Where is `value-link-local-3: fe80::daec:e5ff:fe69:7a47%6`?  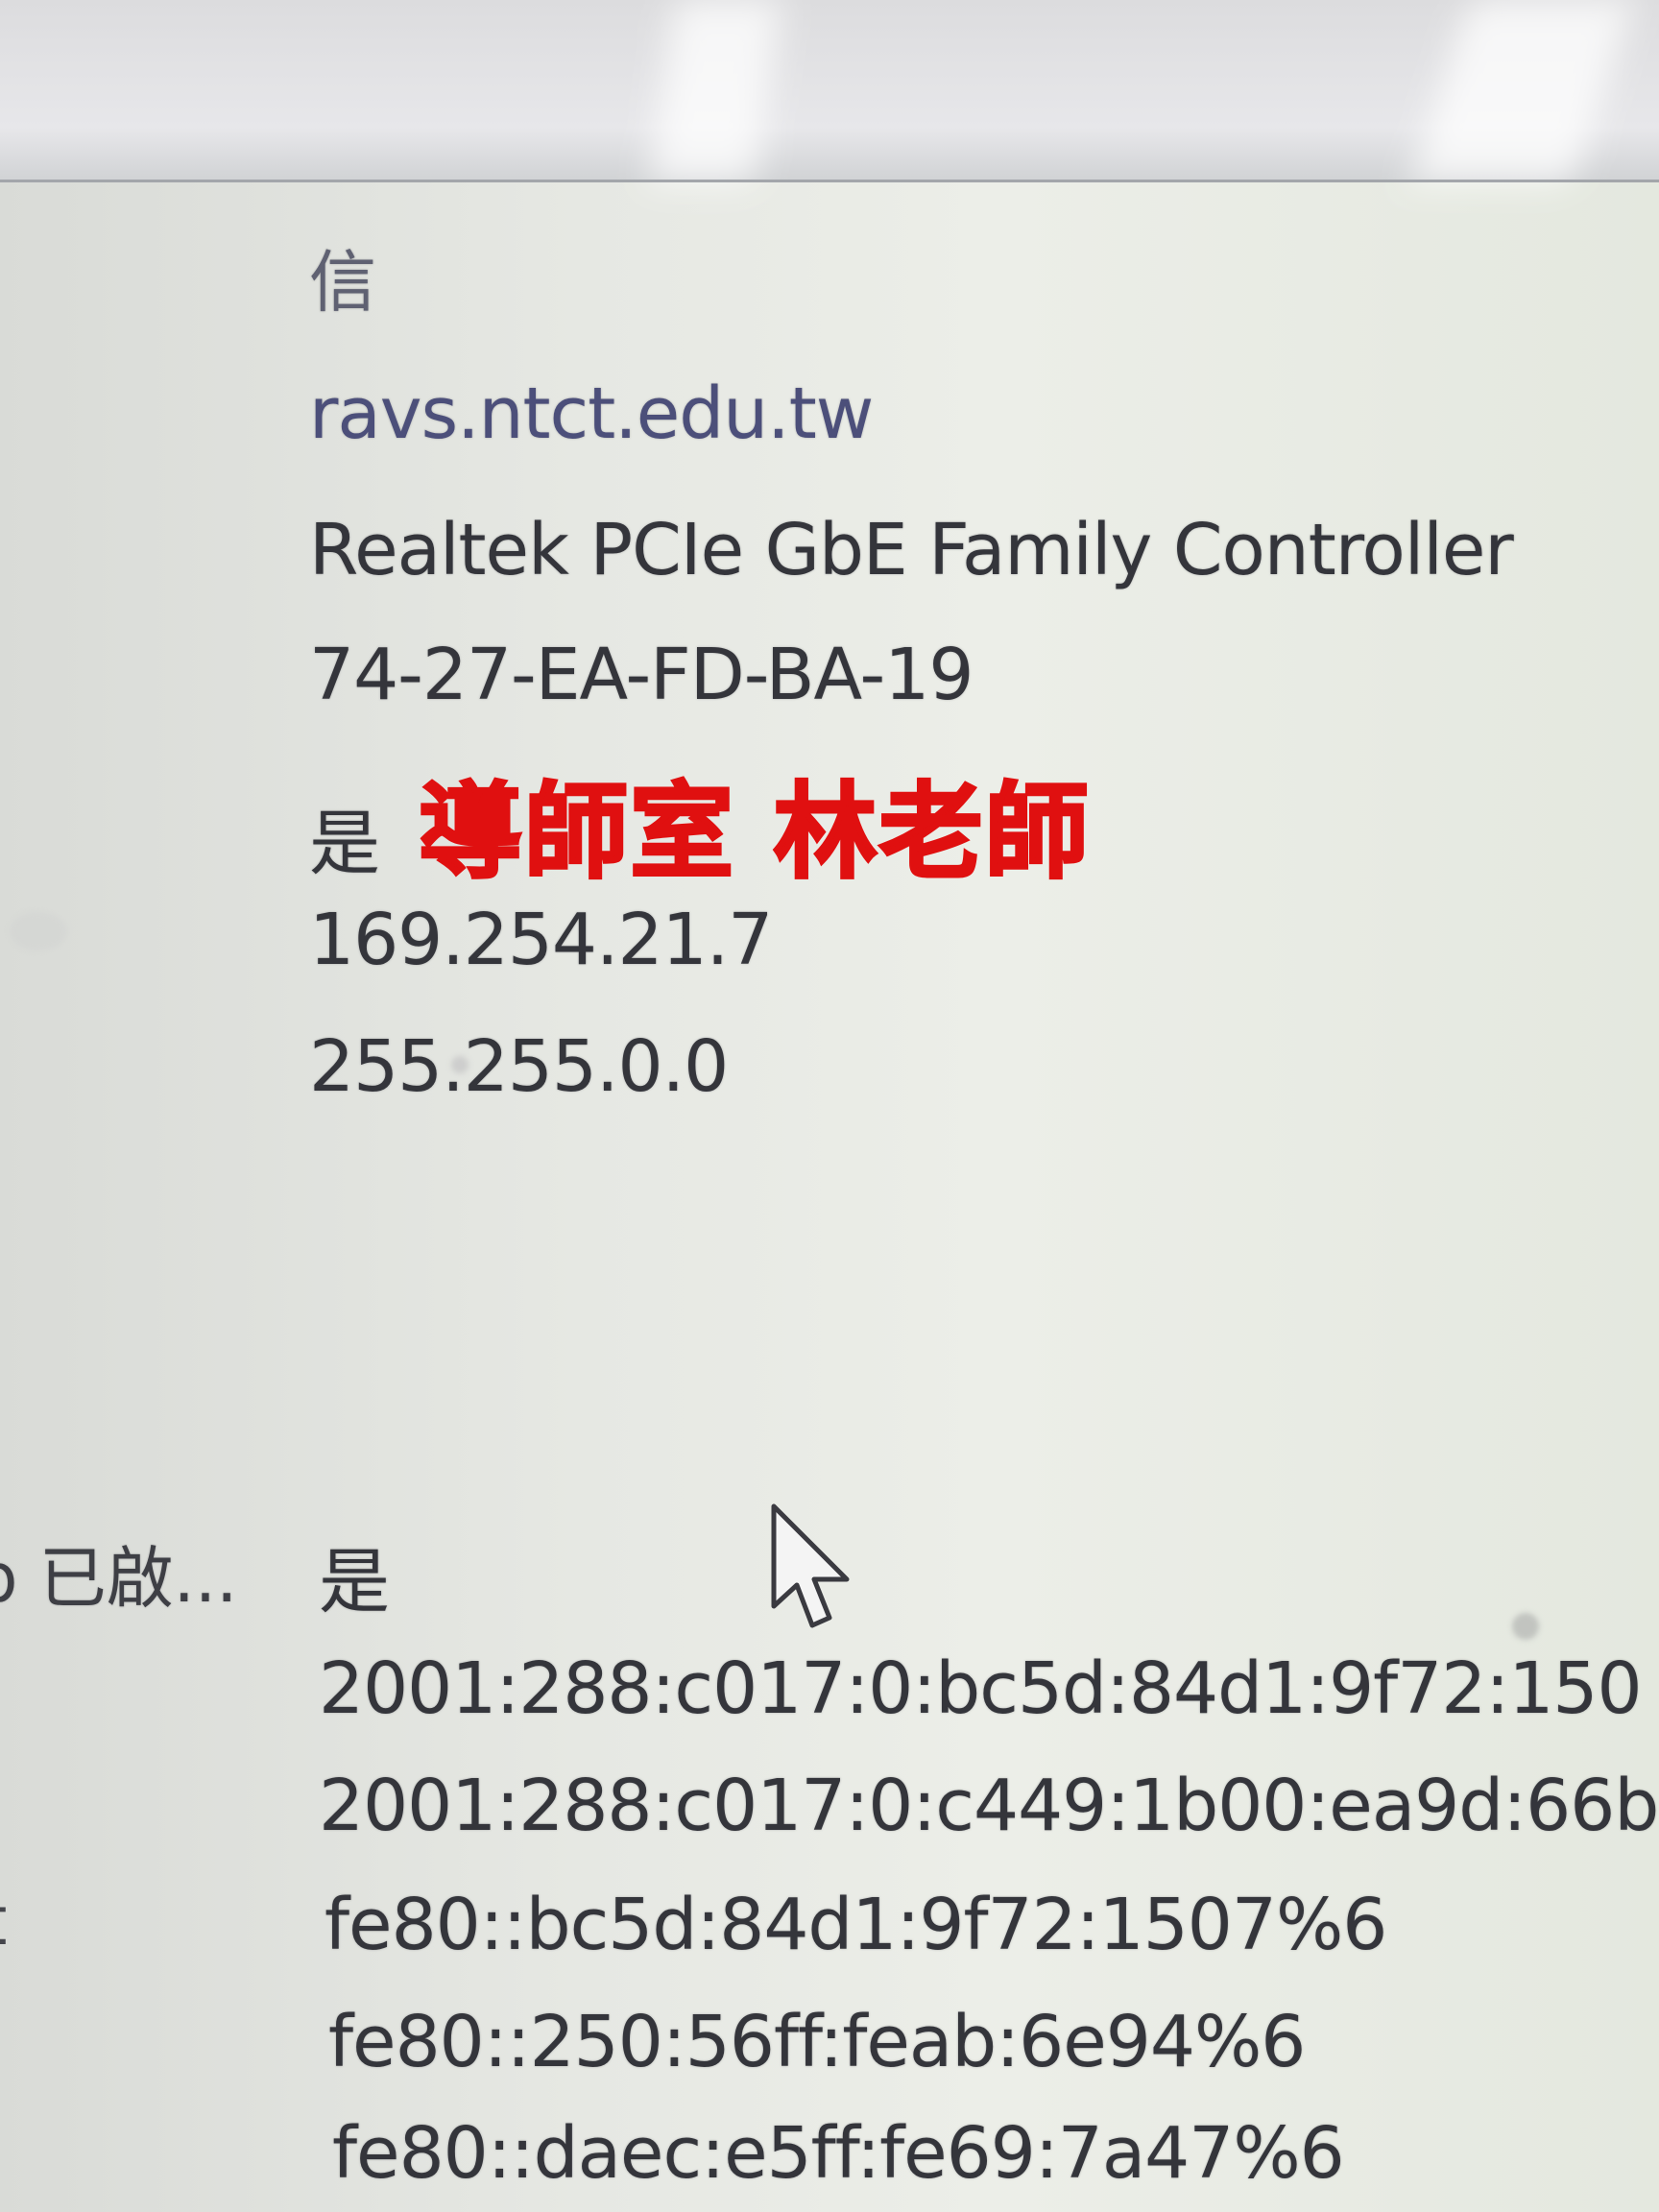 value-link-local-3: fe80::daec:e5ff:fe69:7a47%6 is located at coordinates (838, 2154).